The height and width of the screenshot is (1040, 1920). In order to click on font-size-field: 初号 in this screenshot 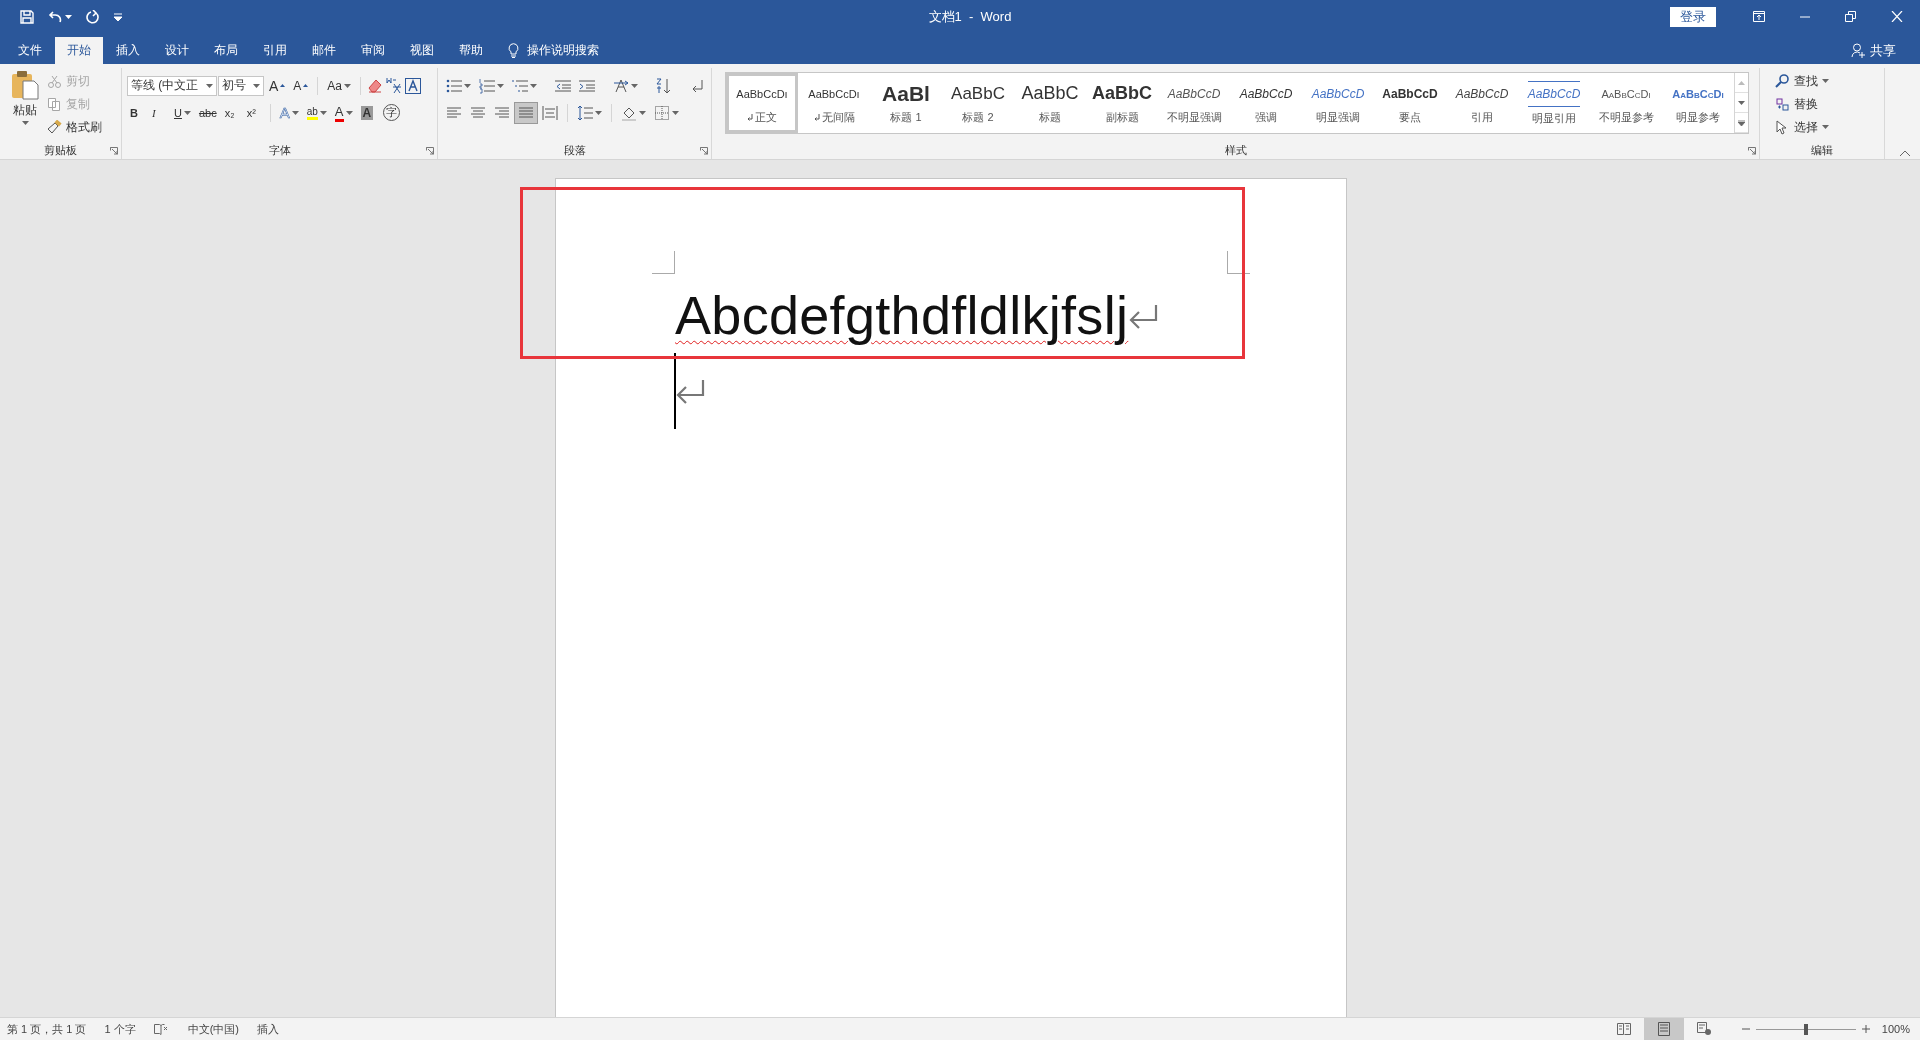, I will do `click(241, 85)`.